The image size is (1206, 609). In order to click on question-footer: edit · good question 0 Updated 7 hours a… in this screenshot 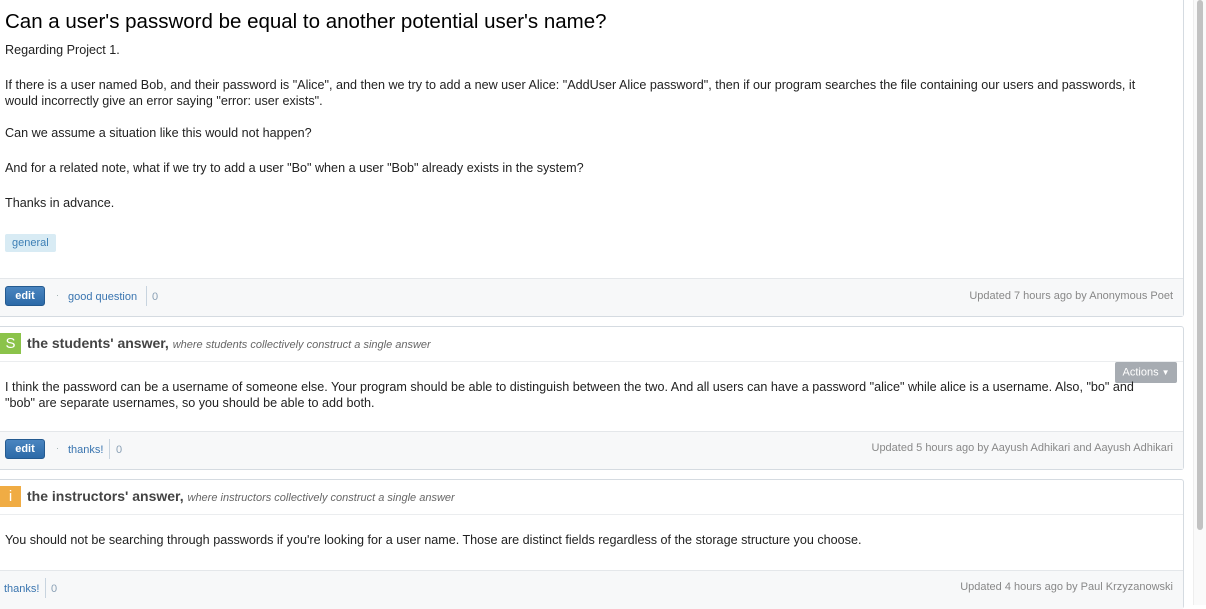, I will do `click(591, 297)`.